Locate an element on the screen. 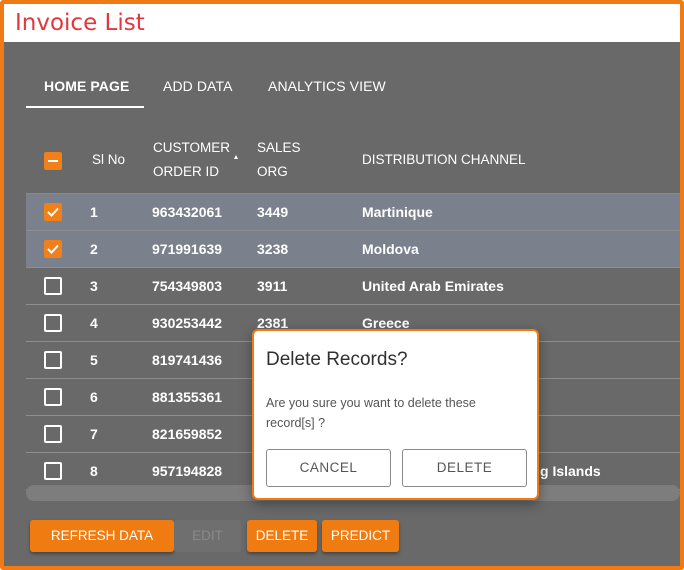  header-sales-org-line2: ORG is located at coordinates (272, 171).